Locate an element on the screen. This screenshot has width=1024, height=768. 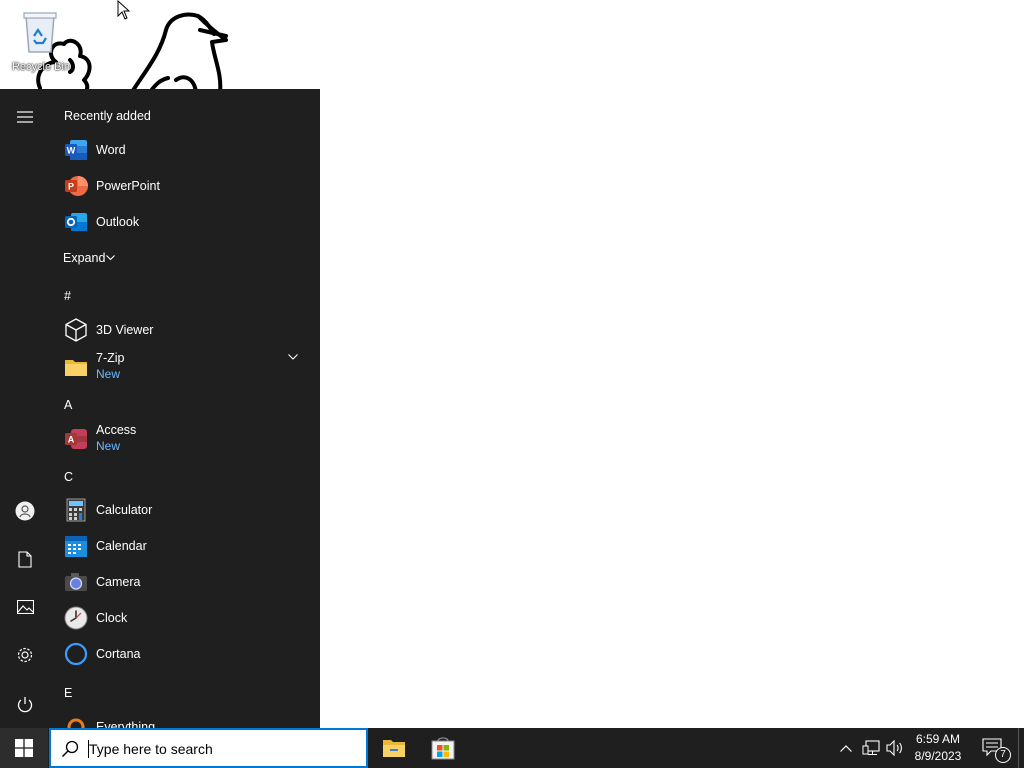
show-hidden-icons-button is located at coordinates (846, 748).